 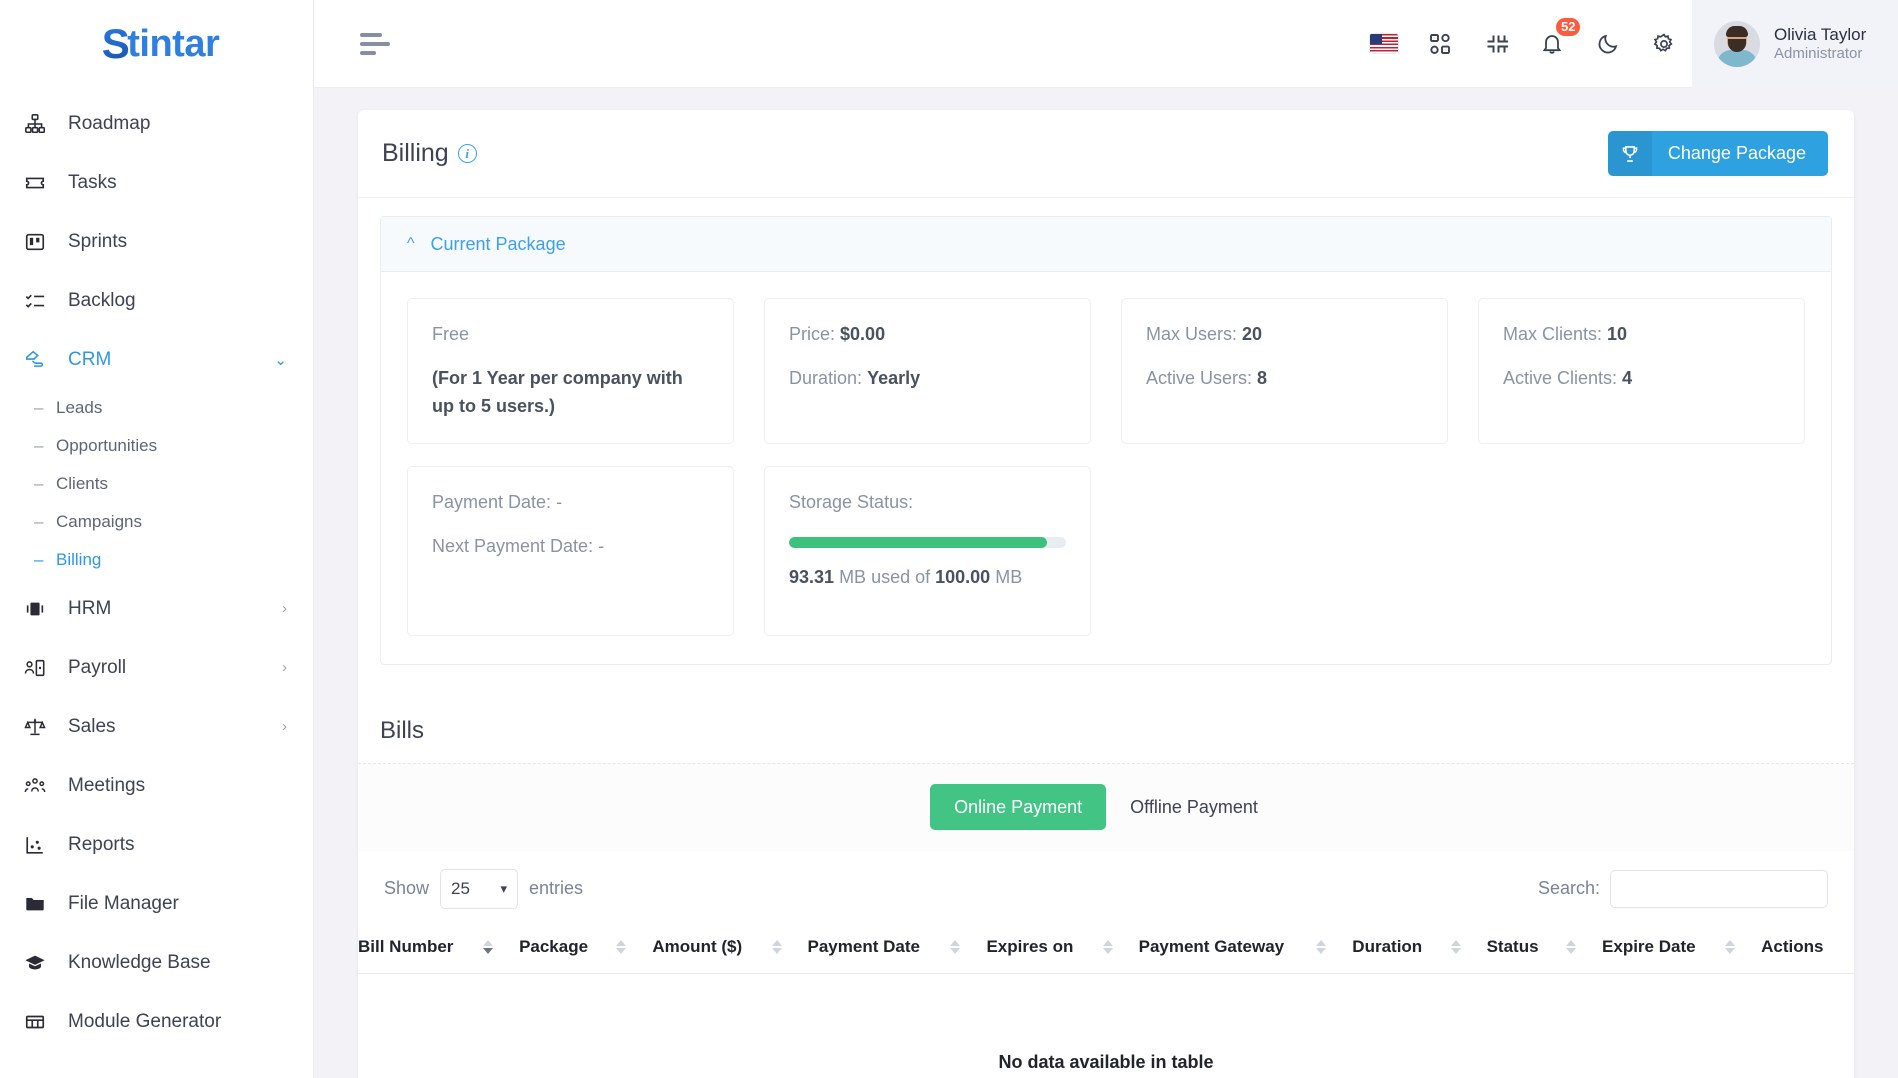 I want to click on current-package-header: ^ Current Package, so click(x=1106, y=244).